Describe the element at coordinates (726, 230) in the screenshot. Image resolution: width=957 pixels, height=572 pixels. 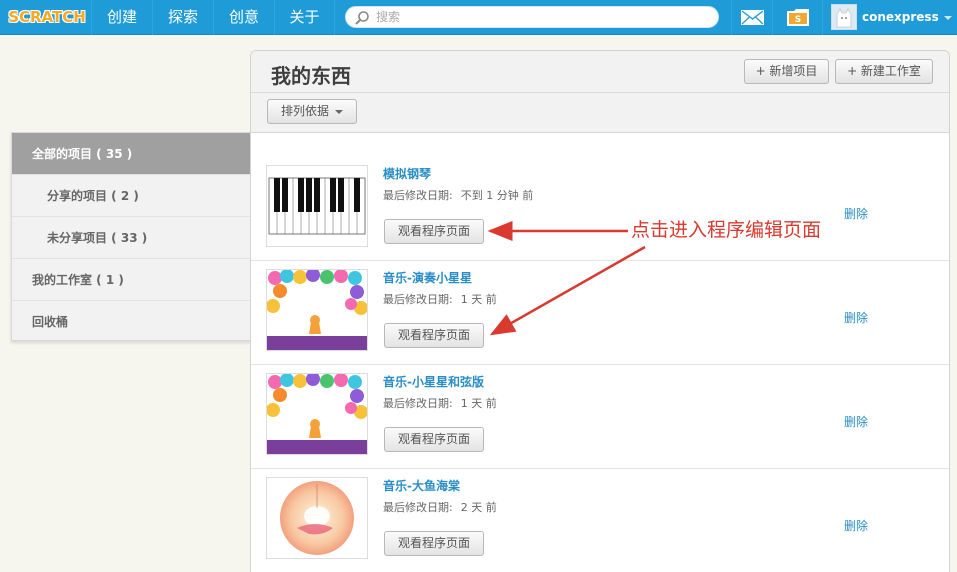
I see `annotation-text: 点击进入程序编辑页面` at that location.